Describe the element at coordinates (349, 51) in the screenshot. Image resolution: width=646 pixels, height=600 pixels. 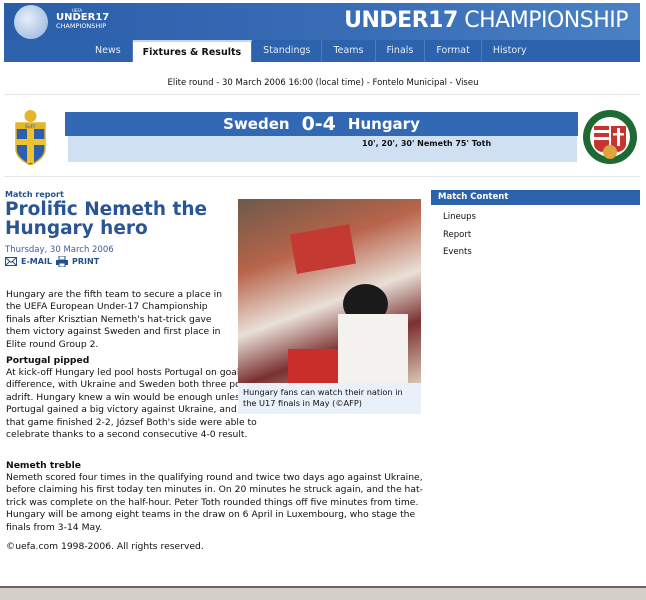
I see `tab-teams: Teams` at that location.